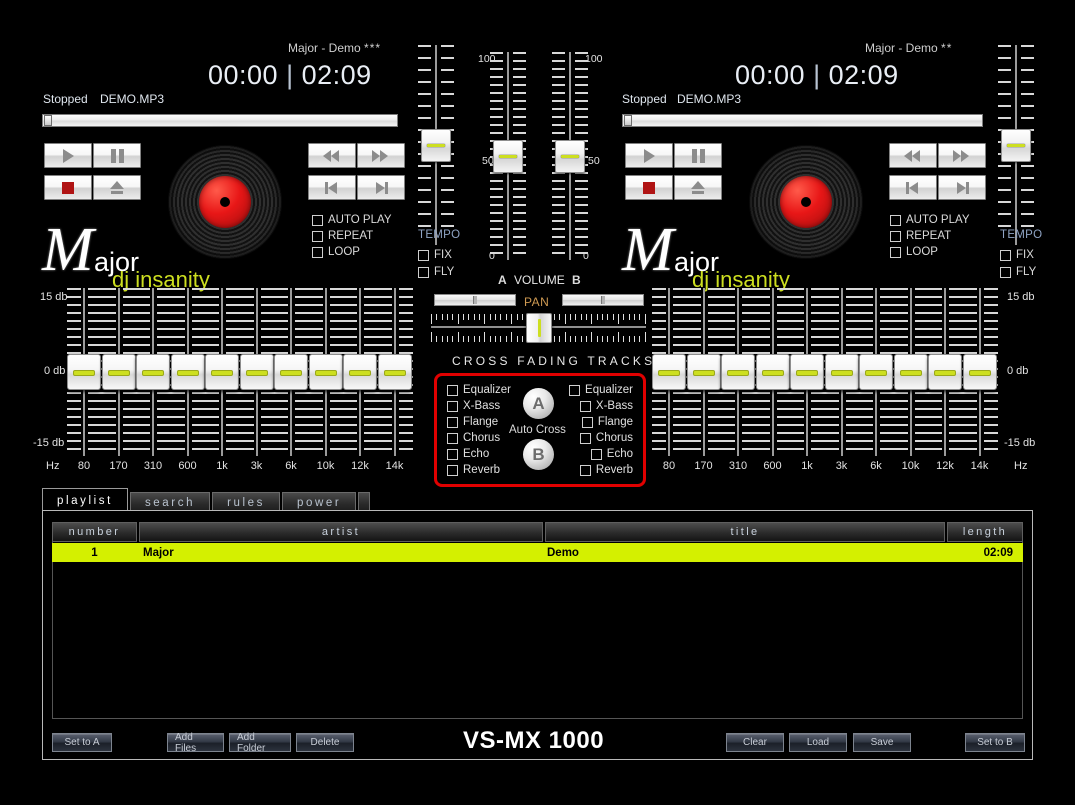 The width and height of the screenshot is (1075, 805). What do you see at coordinates (537, 552) in the screenshot?
I see `table-row: 1 Major Demo 02:09` at bounding box center [537, 552].